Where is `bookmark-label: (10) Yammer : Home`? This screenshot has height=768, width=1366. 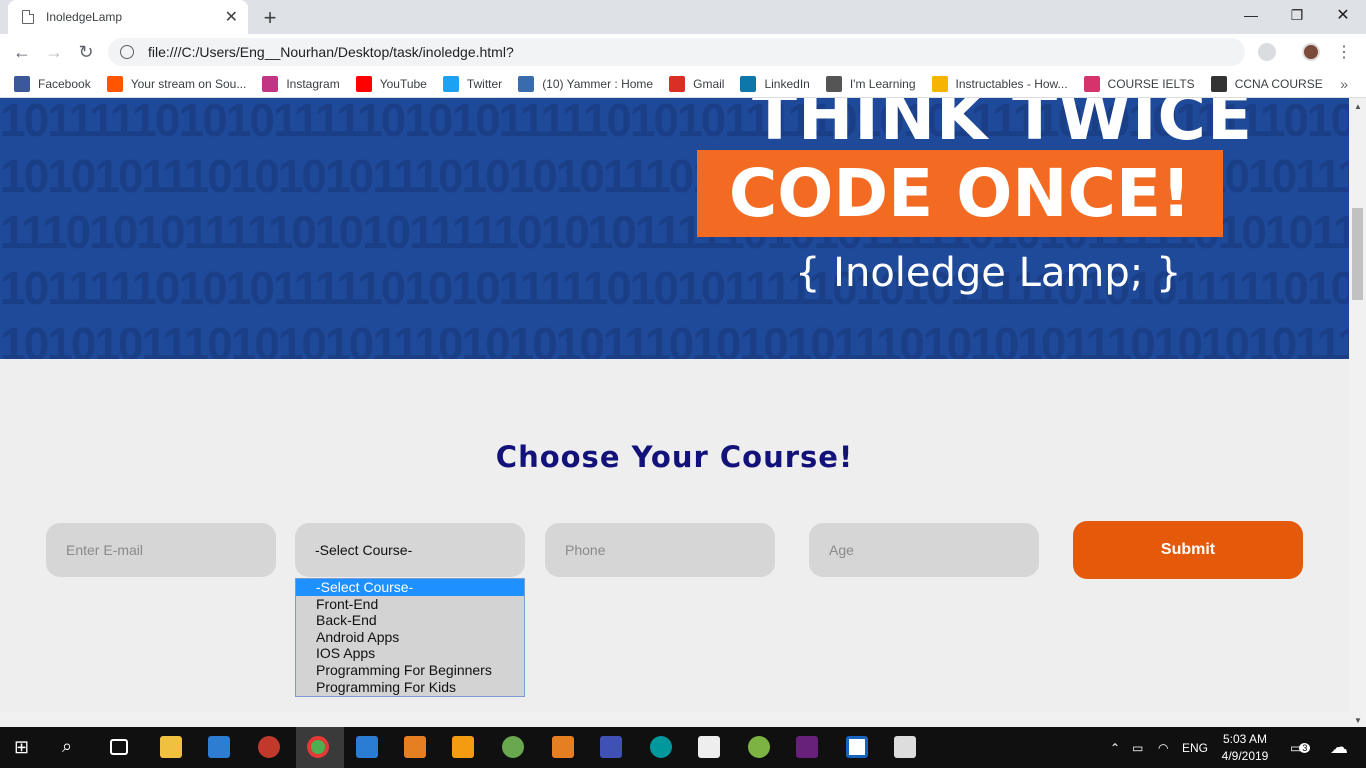
bookmark-label: (10) Yammer : Home is located at coordinates (598, 83).